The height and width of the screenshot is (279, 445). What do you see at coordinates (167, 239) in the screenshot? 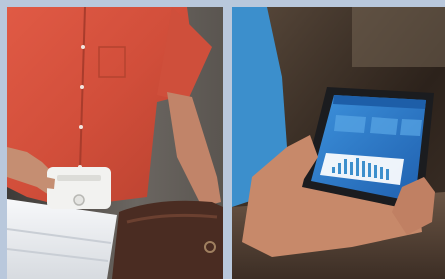
I see `leather-bag` at bounding box center [167, 239].